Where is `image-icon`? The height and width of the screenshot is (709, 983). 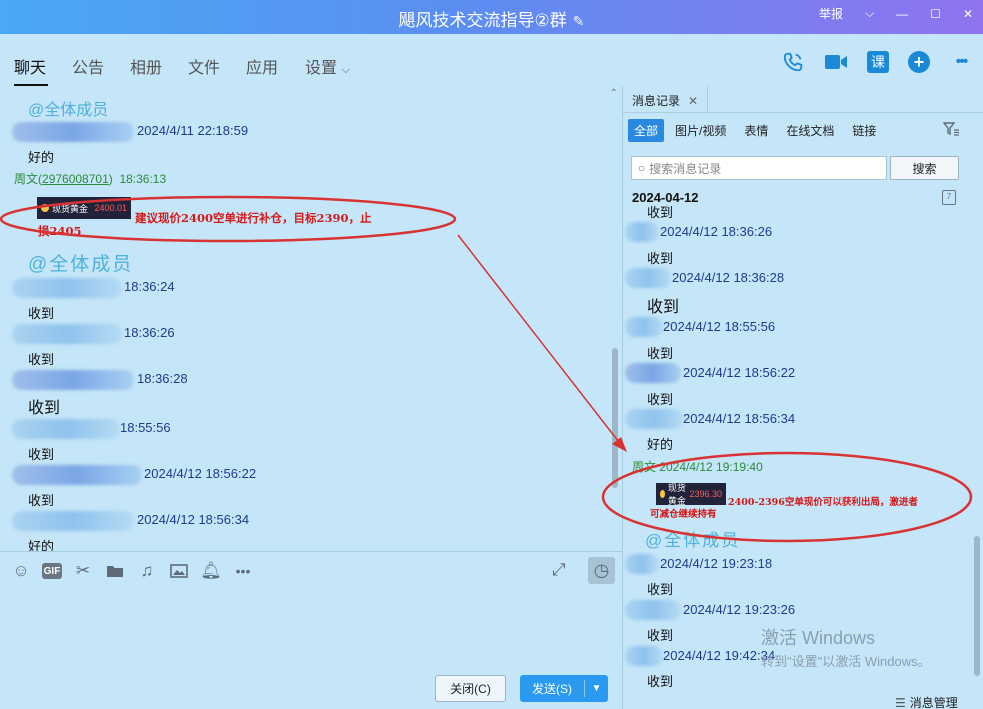
image-icon is located at coordinates (179, 571).